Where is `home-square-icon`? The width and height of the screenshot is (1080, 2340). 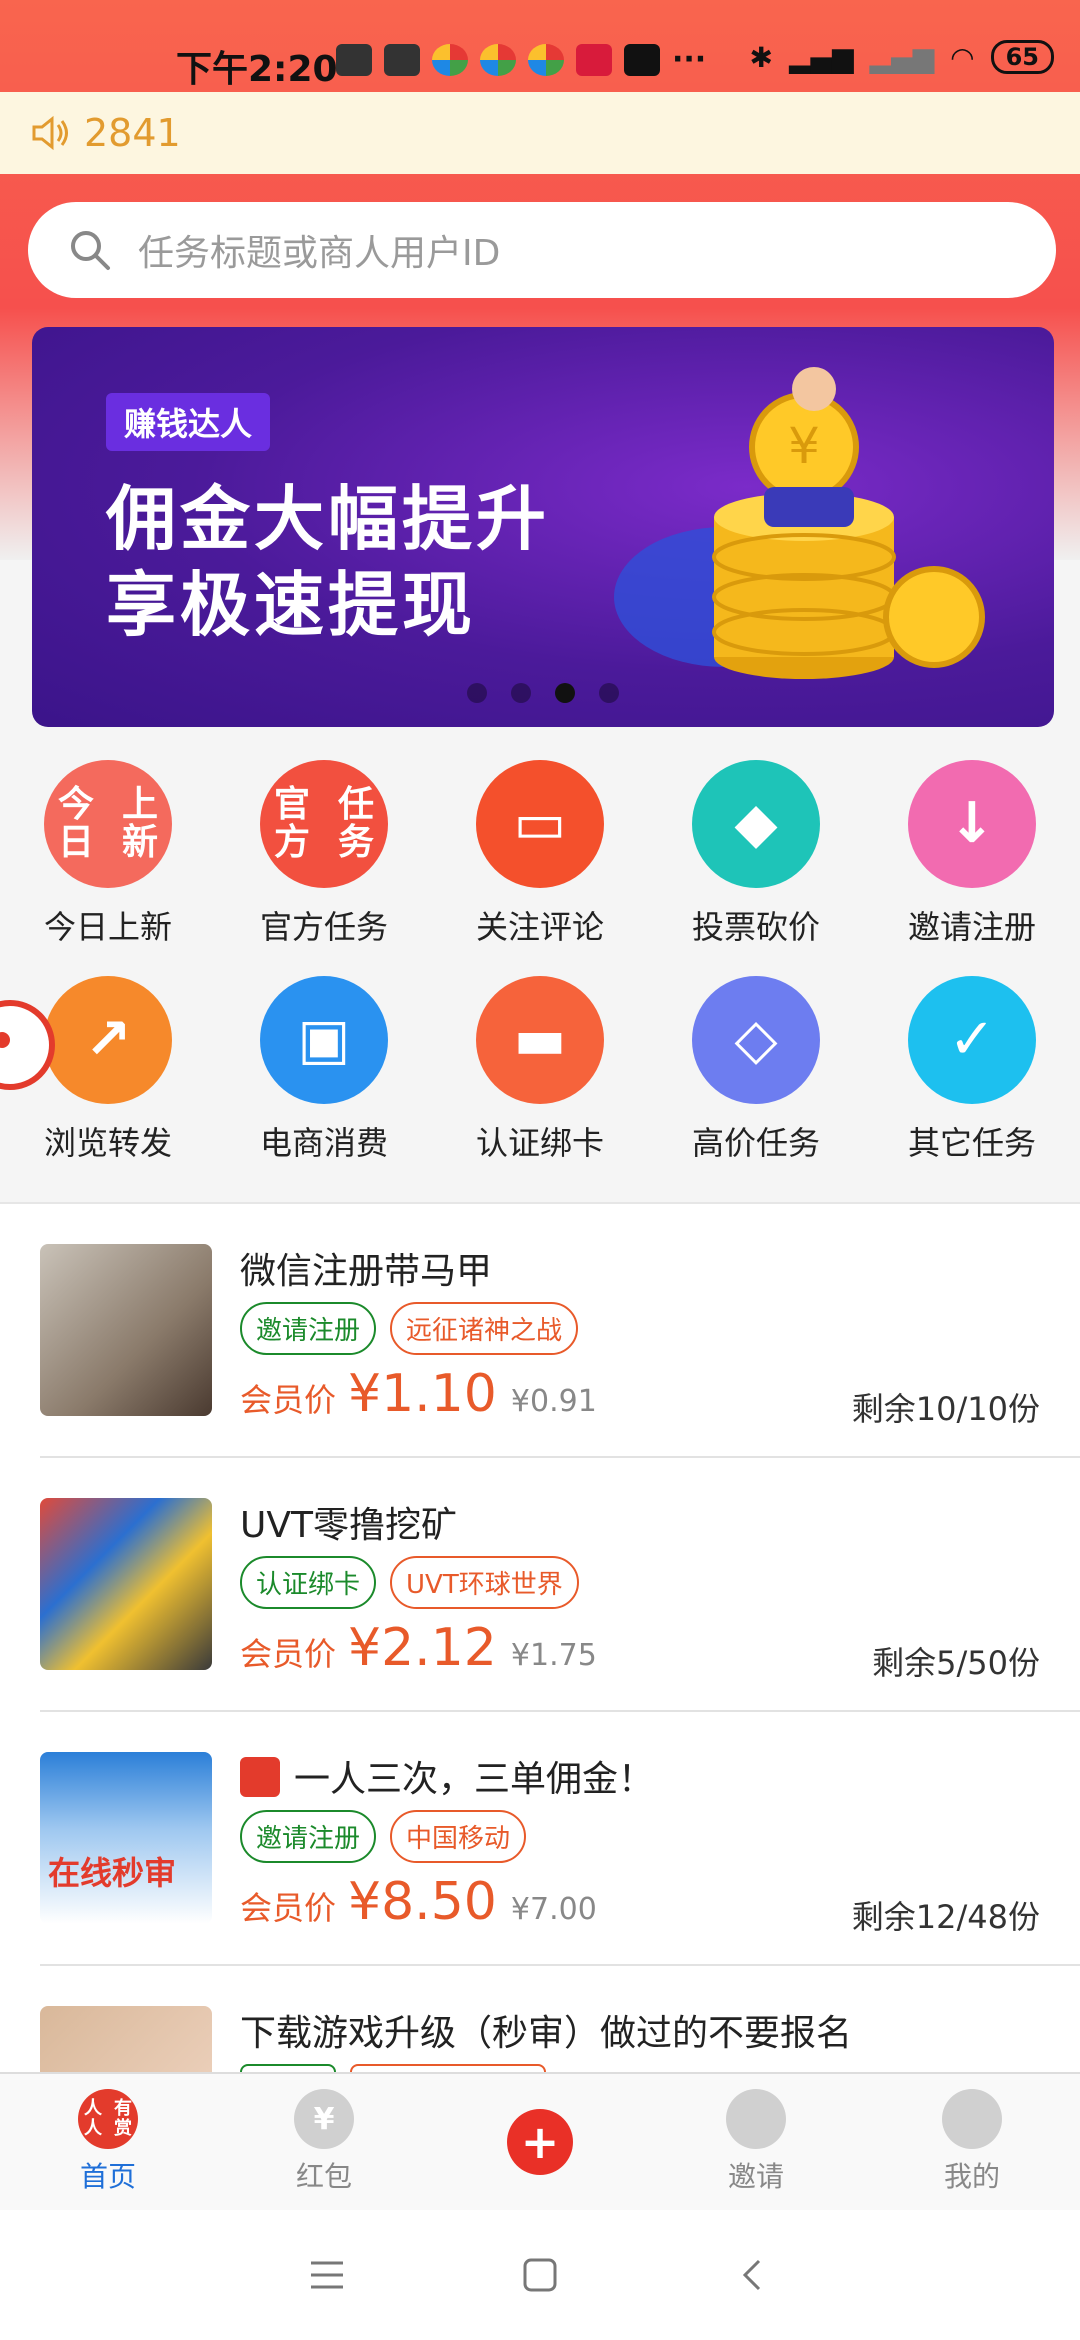
home-square-icon is located at coordinates (540, 2275).